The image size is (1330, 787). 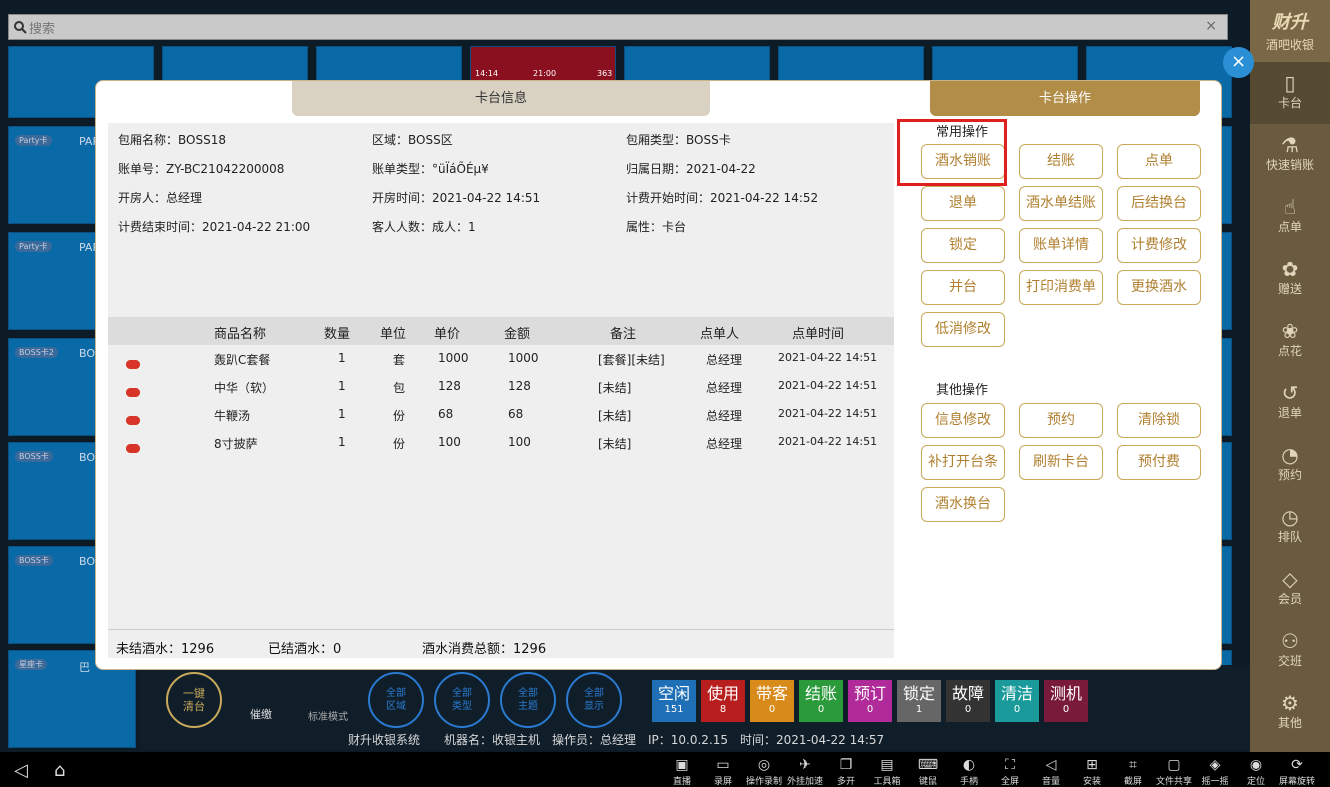 What do you see at coordinates (928, 765) in the screenshot?
I see `taskbar-icon: ⌨` at bounding box center [928, 765].